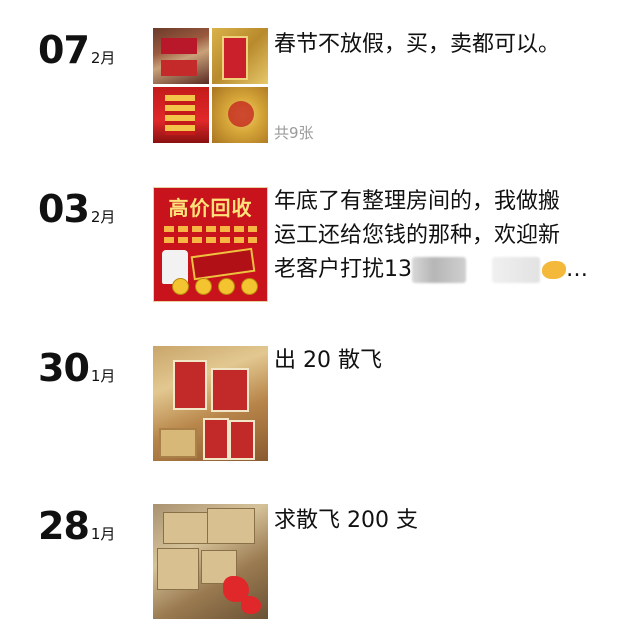 Image resolution: width=638 pixels, height=632 pixels. I want to click on post-day: 30, so click(64, 368).